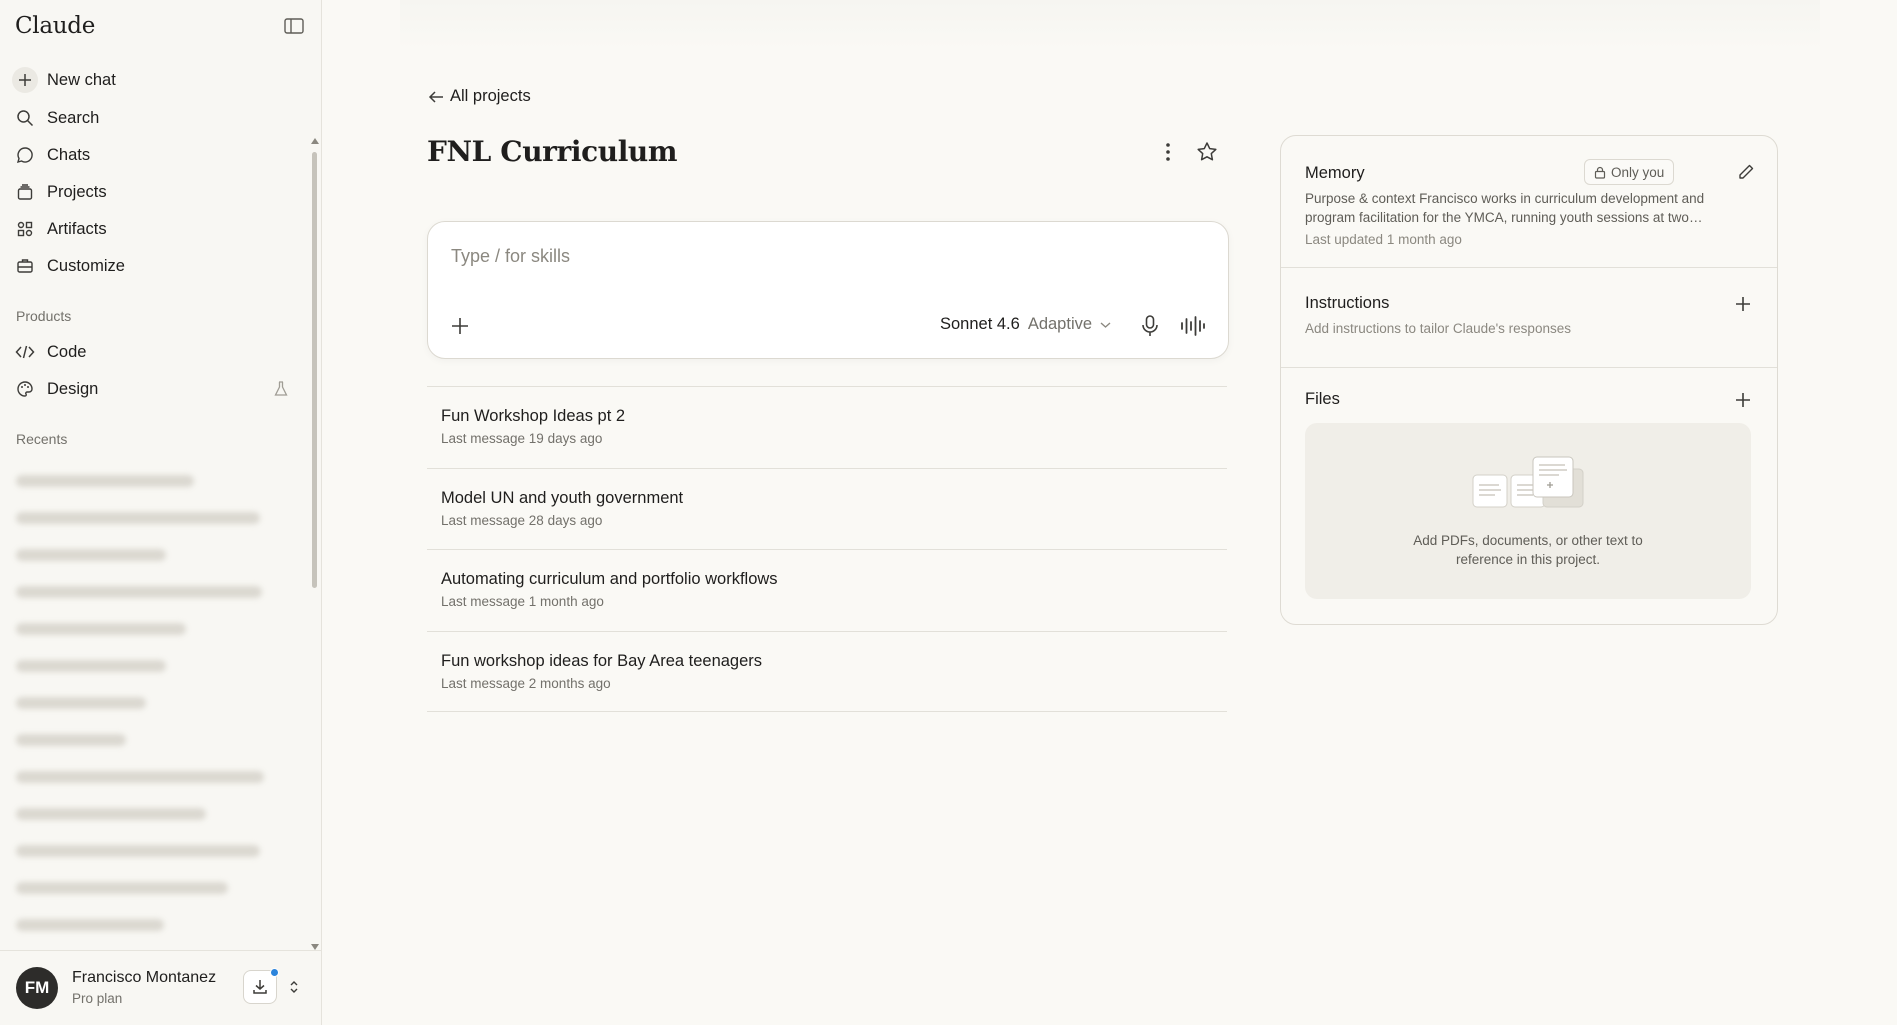 Image resolution: width=1897 pixels, height=1025 pixels. Describe the element at coordinates (25, 389) in the screenshot. I see `palette-icon` at that location.